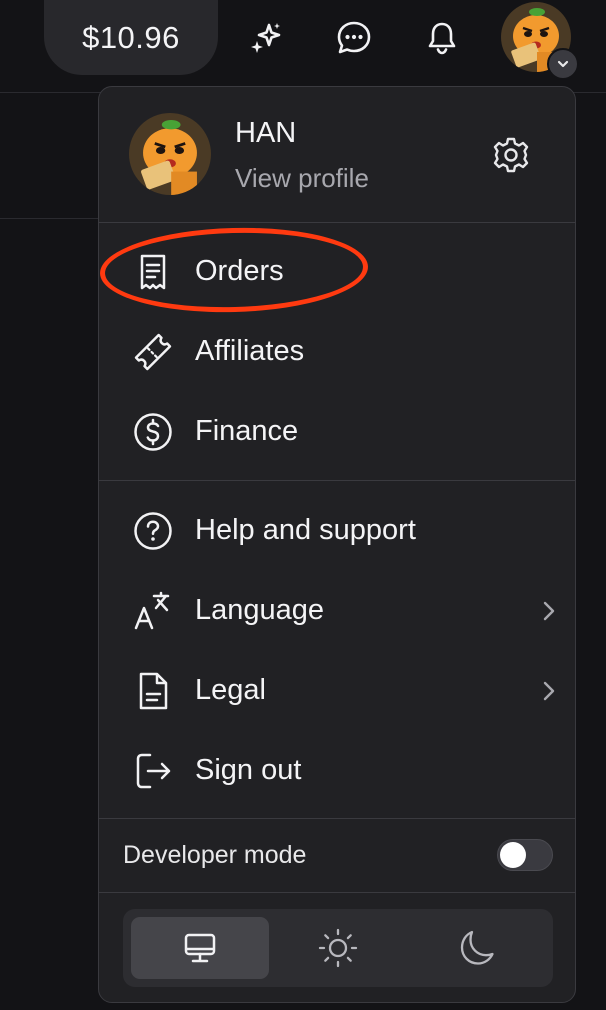 This screenshot has height=1010, width=606. Describe the element at coordinates (153, 352) in the screenshot. I see `ticket-icon` at that location.